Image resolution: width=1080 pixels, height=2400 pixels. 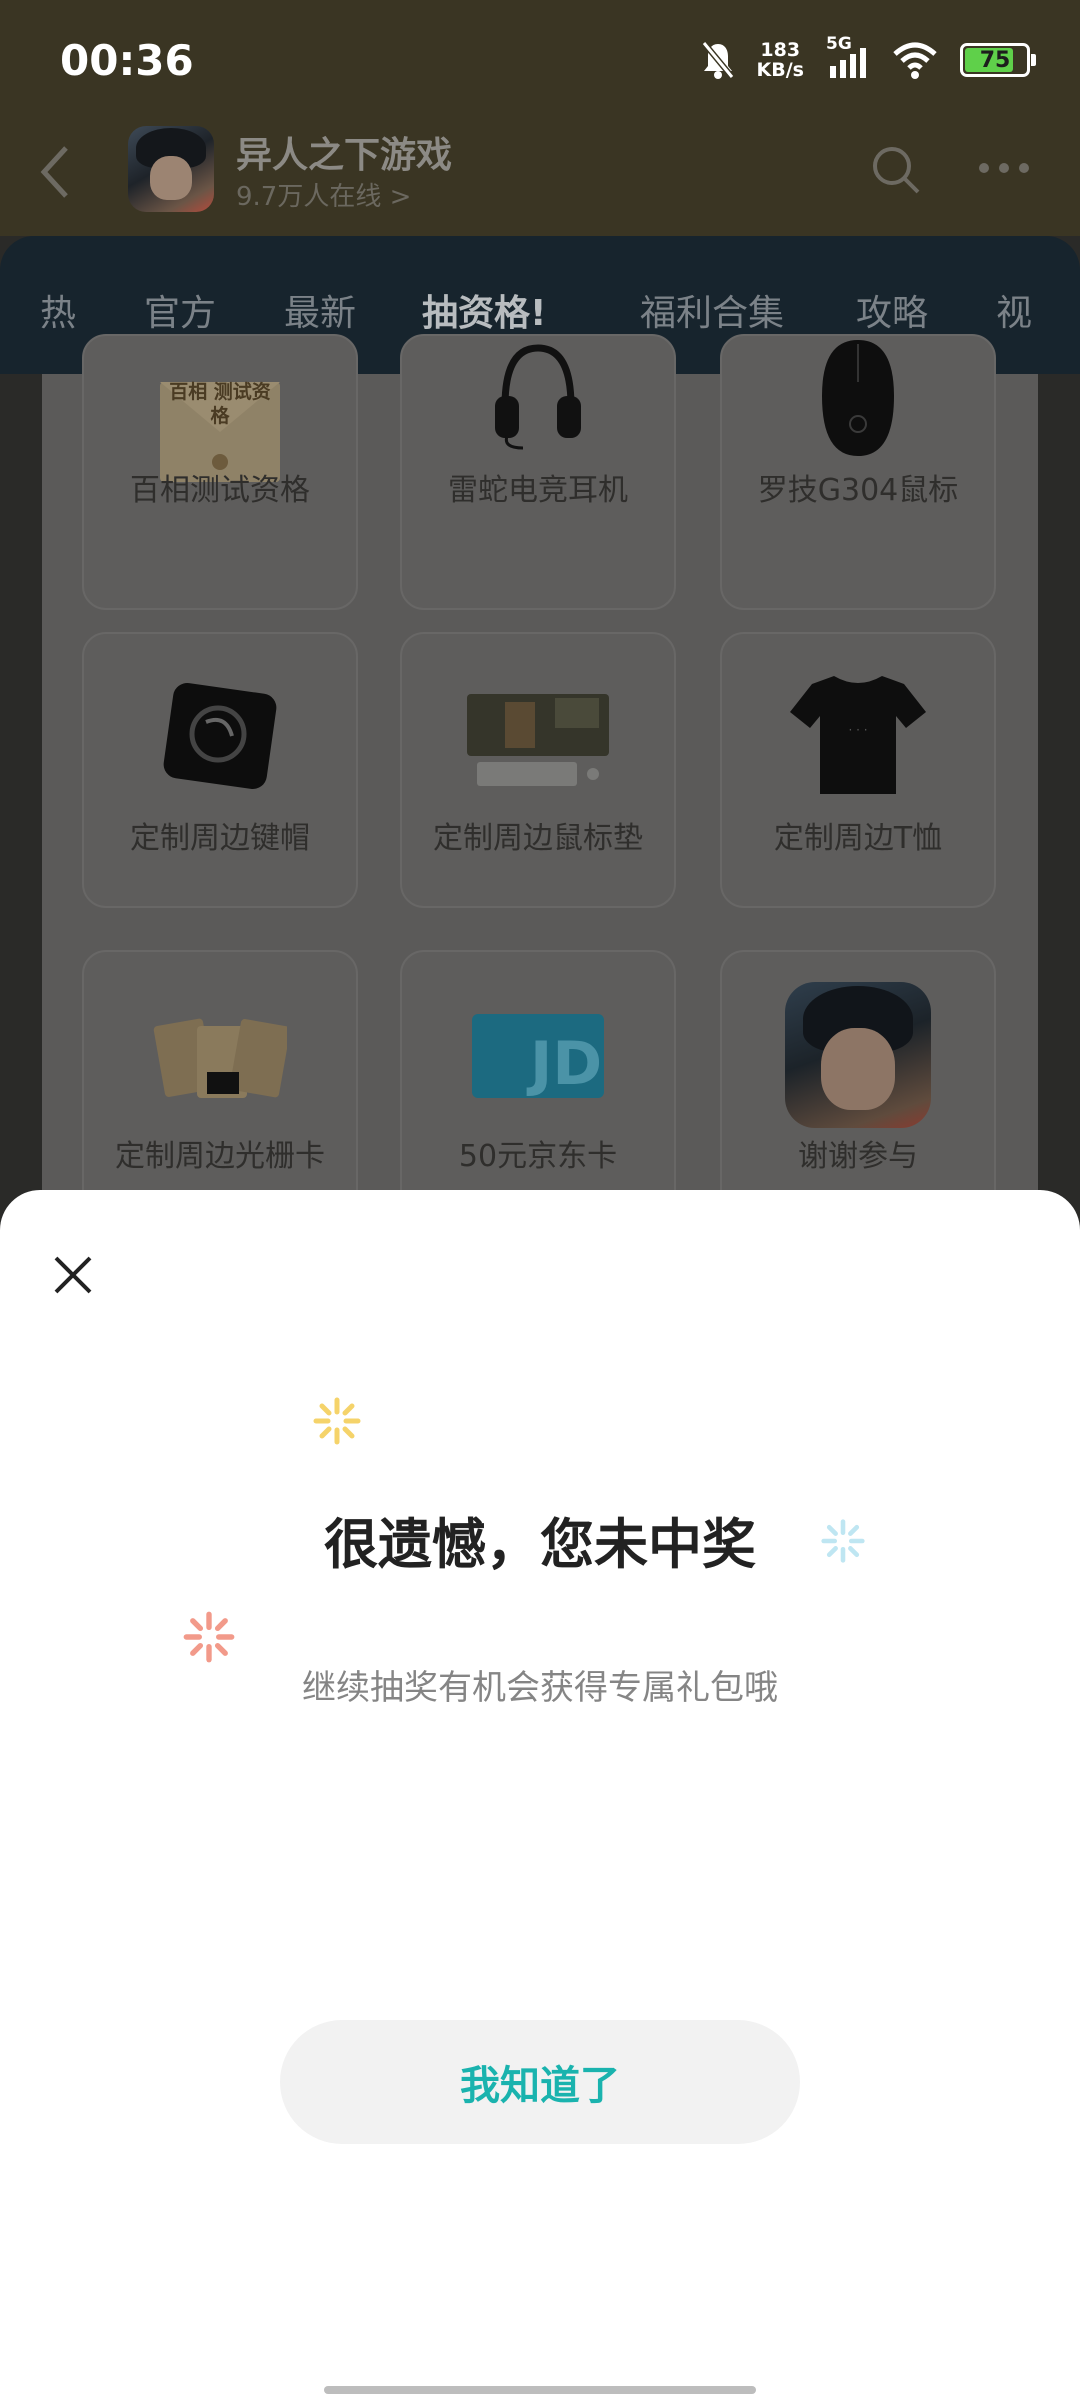 What do you see at coordinates (220, 1058) in the screenshot?
I see `lenticular-card-image` at bounding box center [220, 1058].